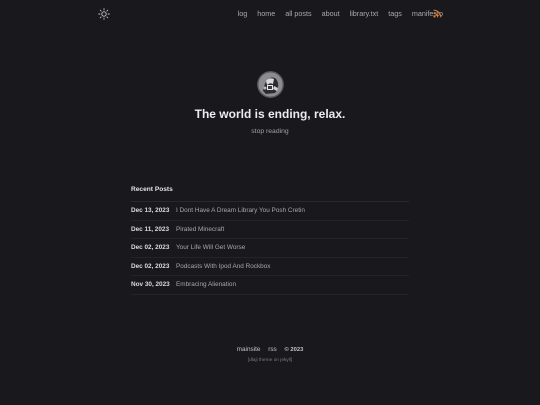  I want to click on post-row: Nov 30, 2023 Embracing Alienation, so click(270, 285).